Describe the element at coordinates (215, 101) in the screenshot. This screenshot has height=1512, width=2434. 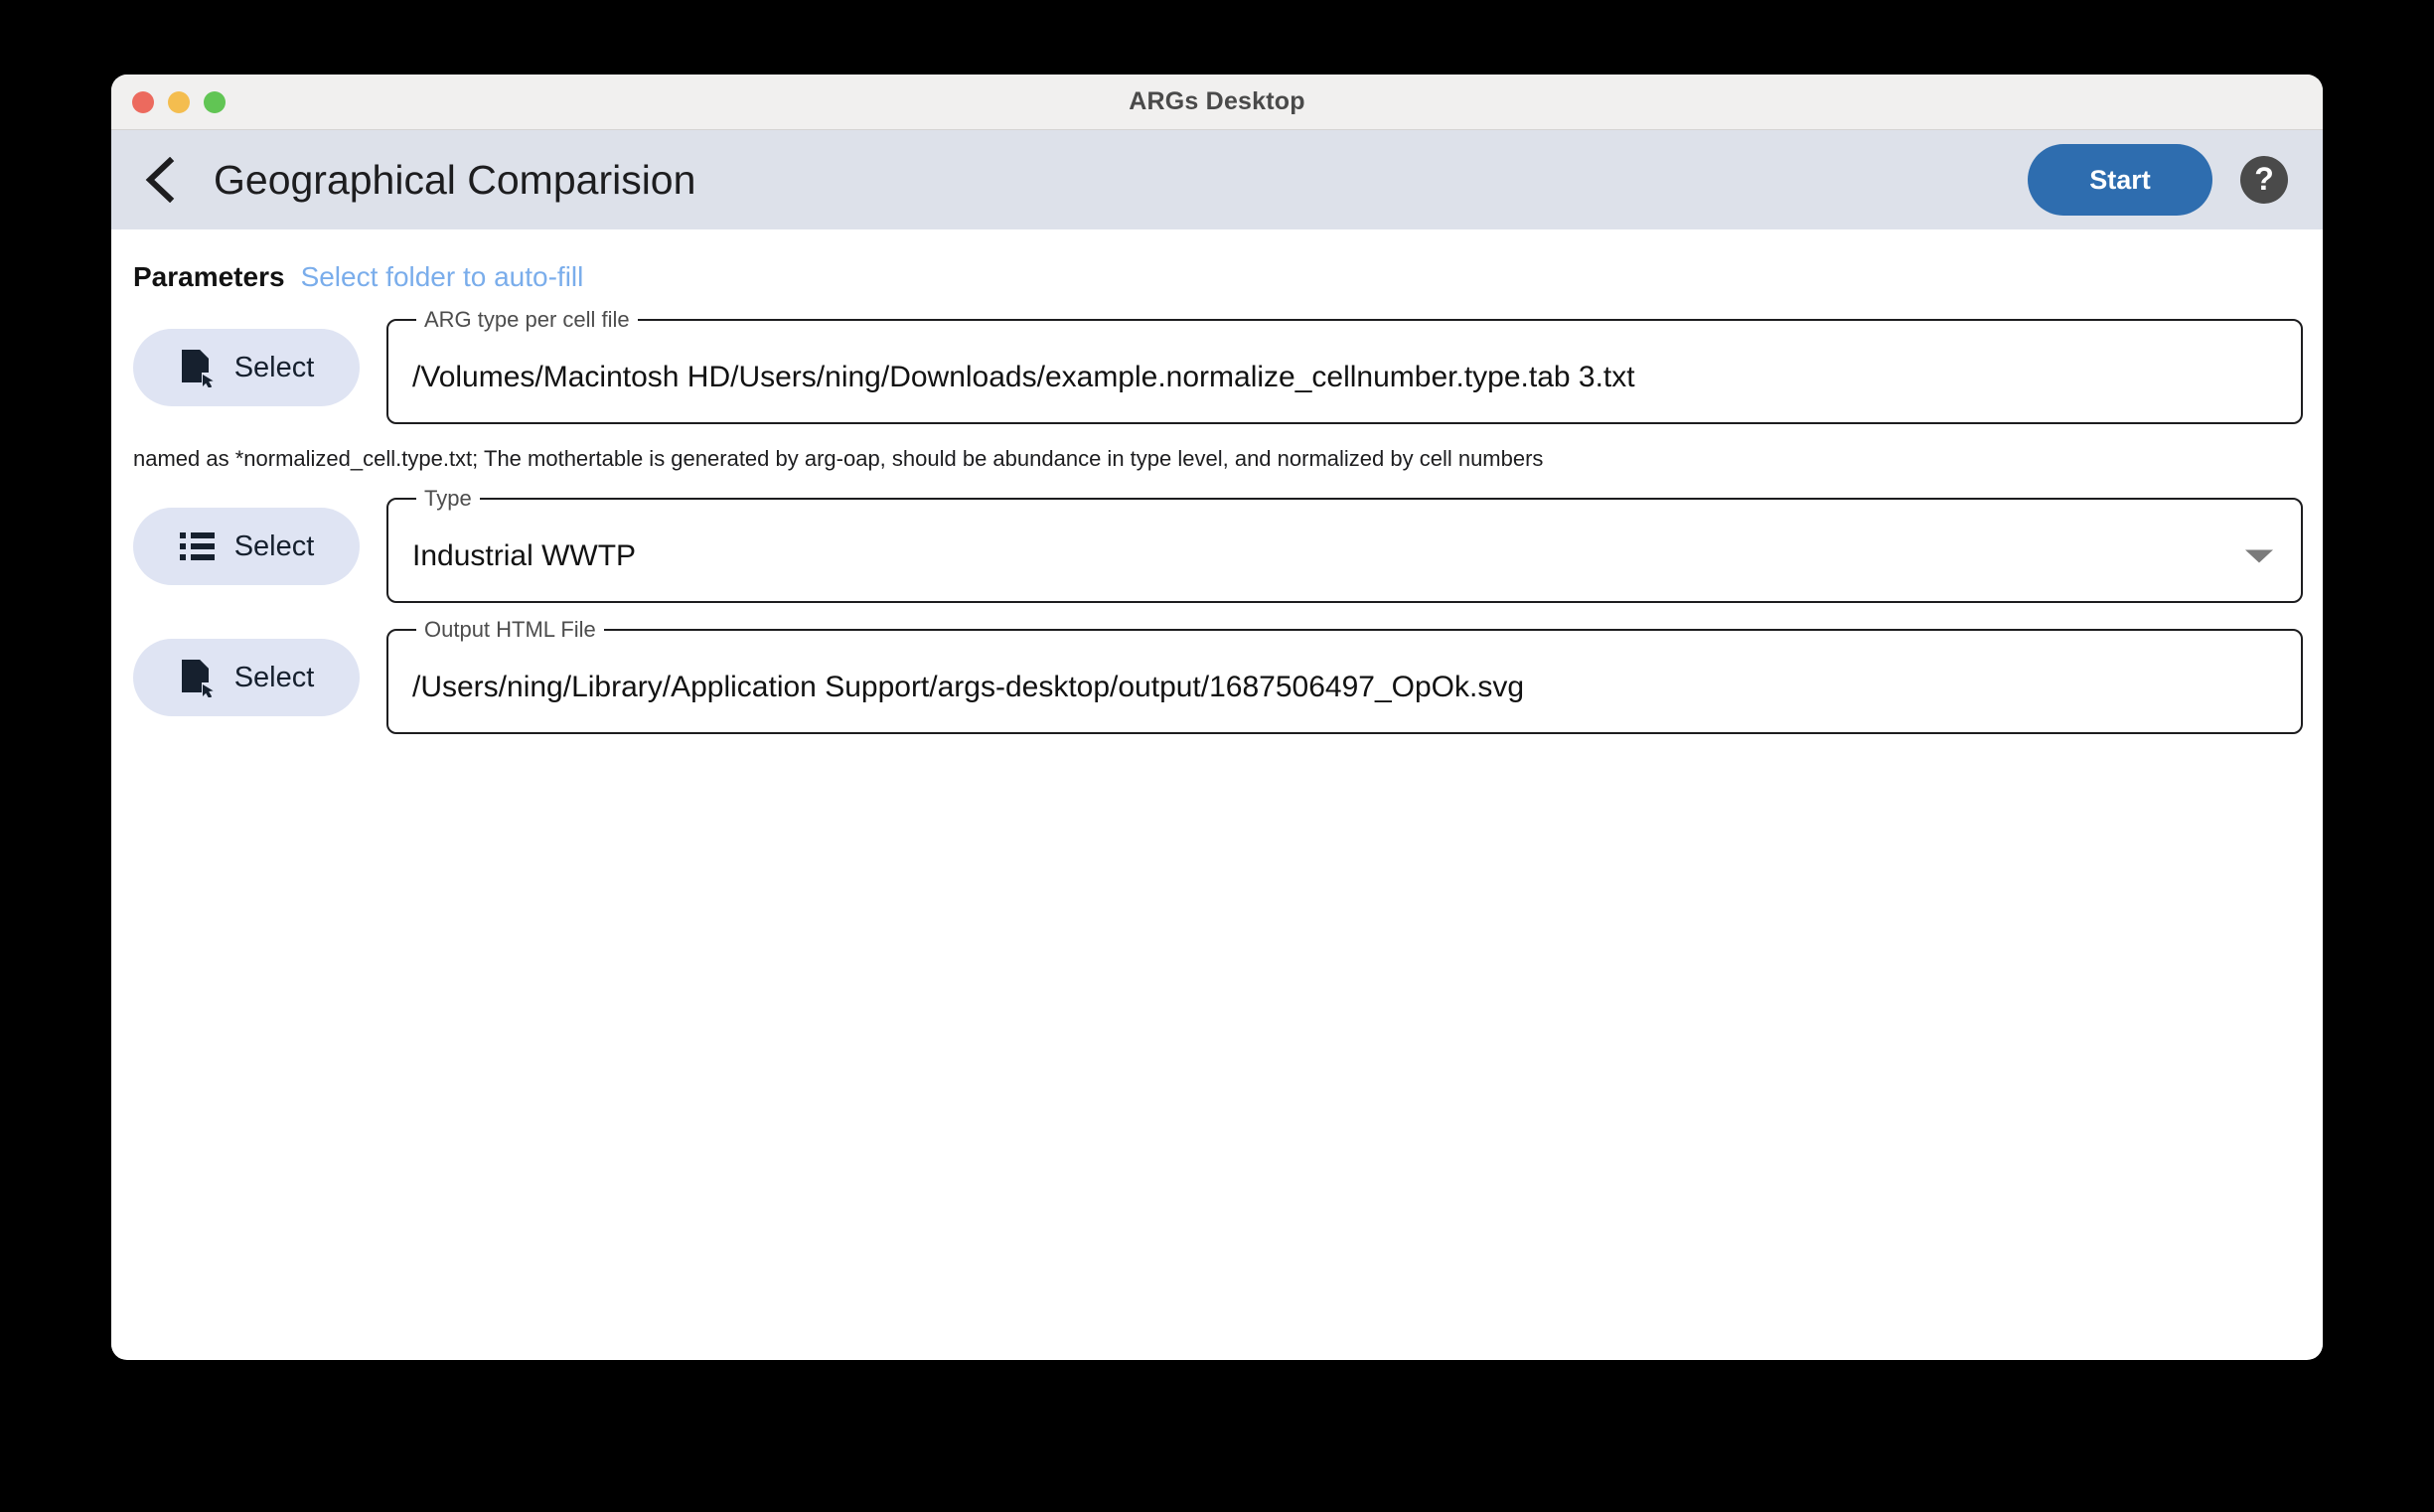
I see `maximize-window-button` at that location.